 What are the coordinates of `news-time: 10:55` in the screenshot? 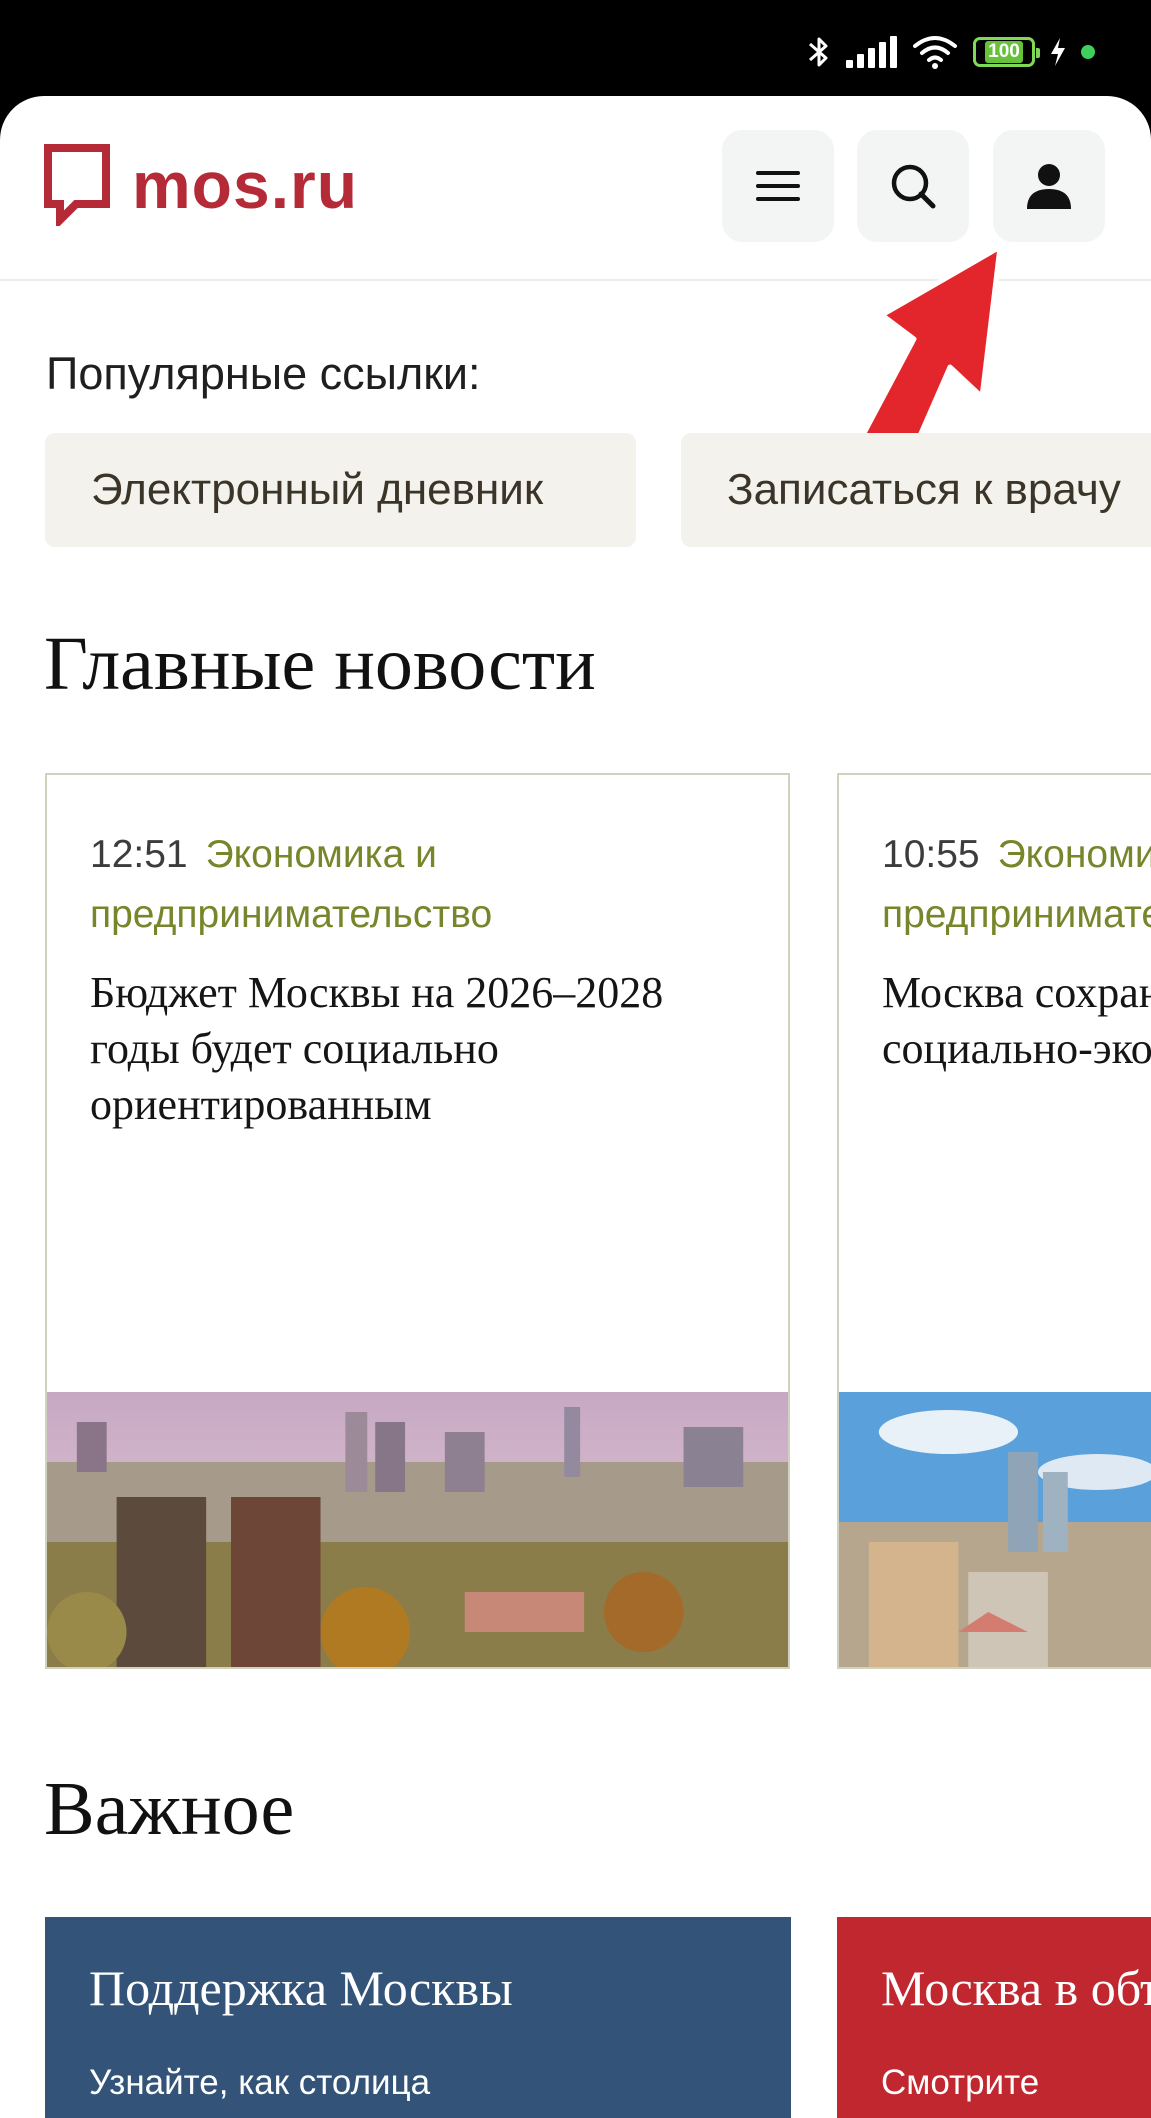 It's located at (931, 854).